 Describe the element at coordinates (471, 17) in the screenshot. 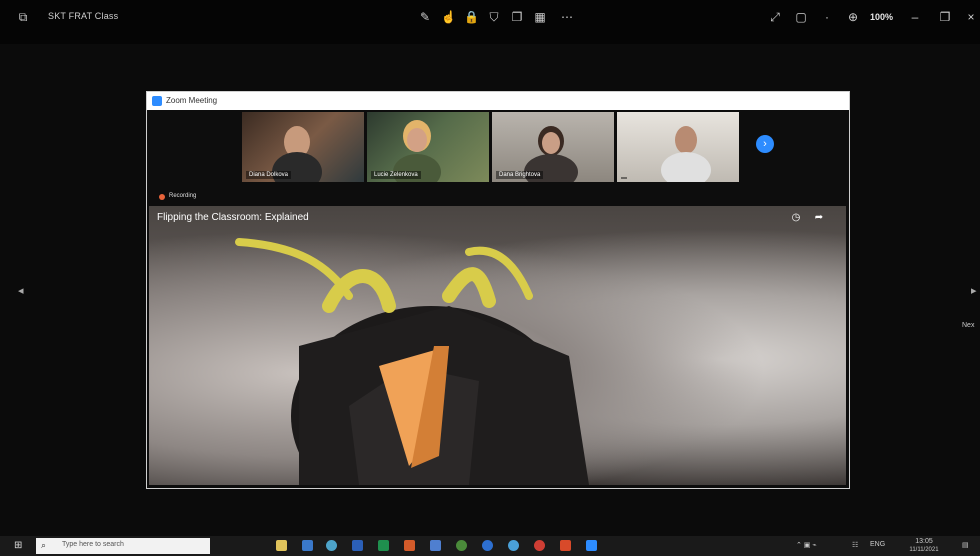

I see `lock-icon: 🔒` at that location.